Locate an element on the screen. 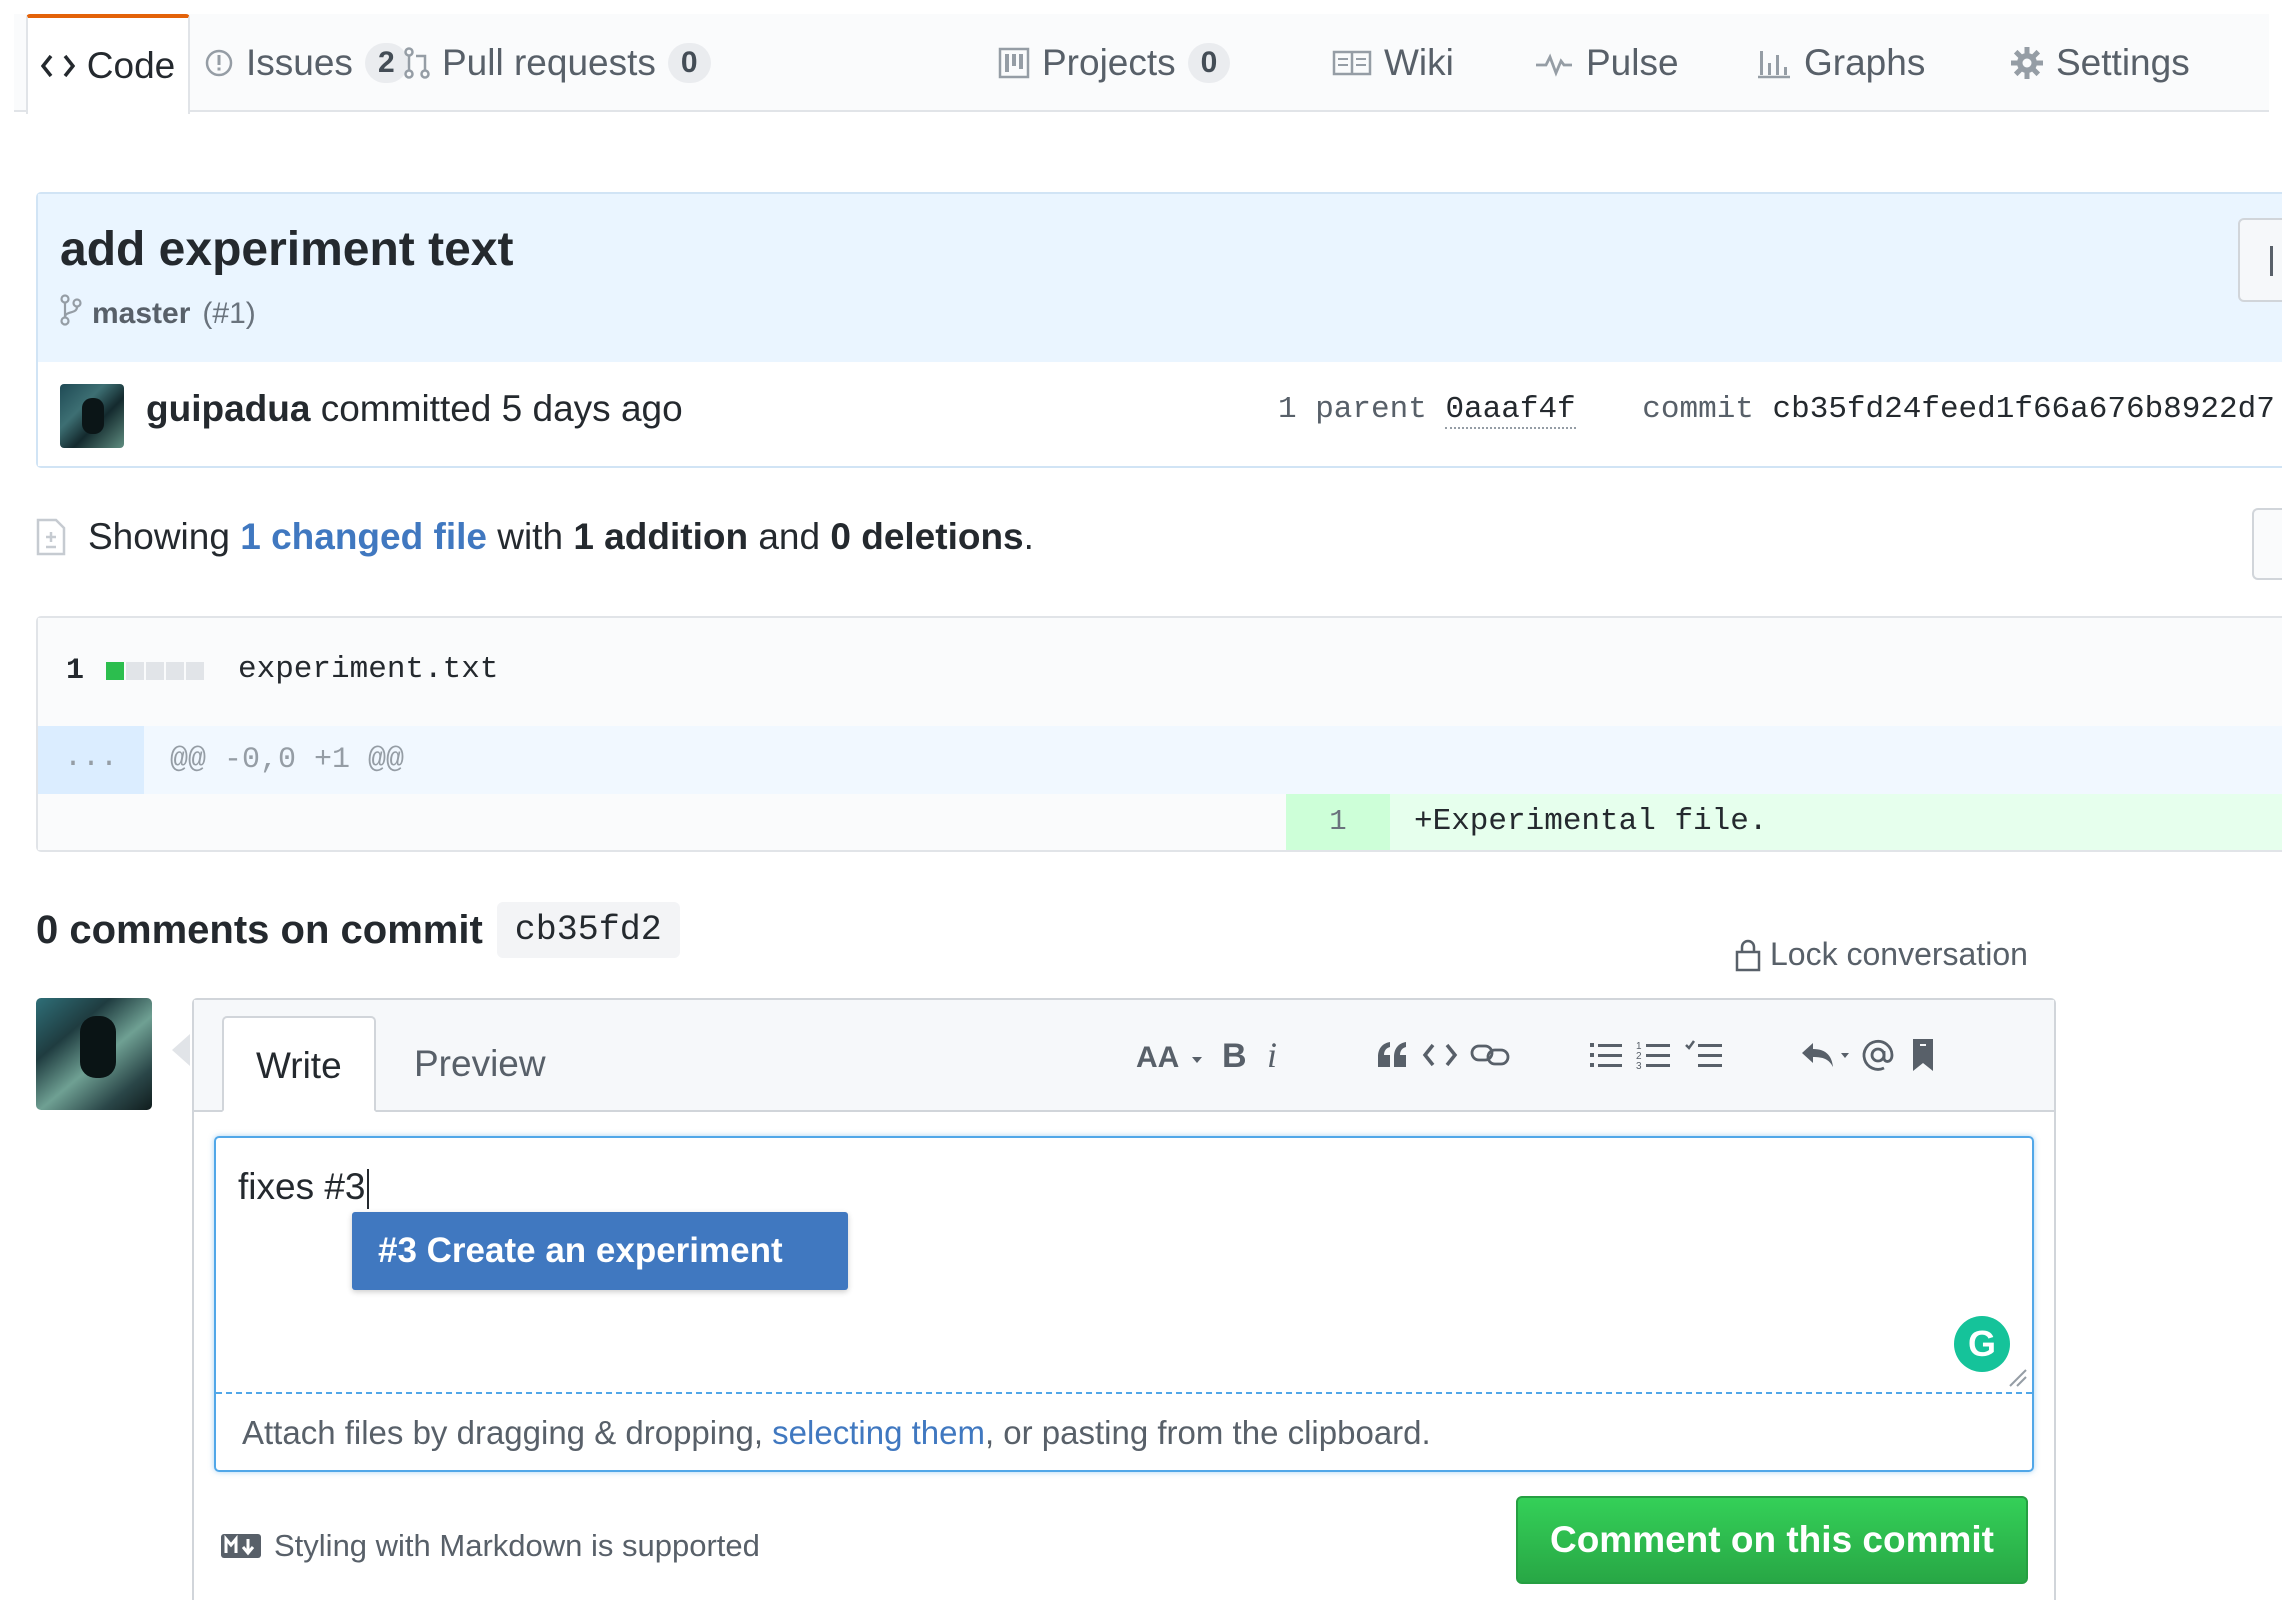 The image size is (2282, 1600). tab-pull-requests-label: Pull requests is located at coordinates (549, 62).